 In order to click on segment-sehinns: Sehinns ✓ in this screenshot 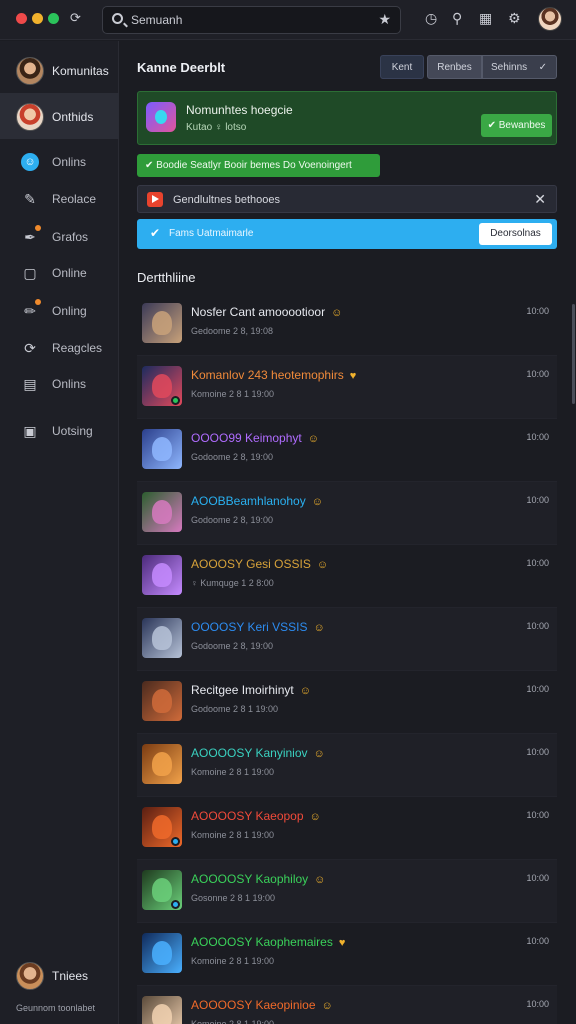, I will do `click(519, 67)`.